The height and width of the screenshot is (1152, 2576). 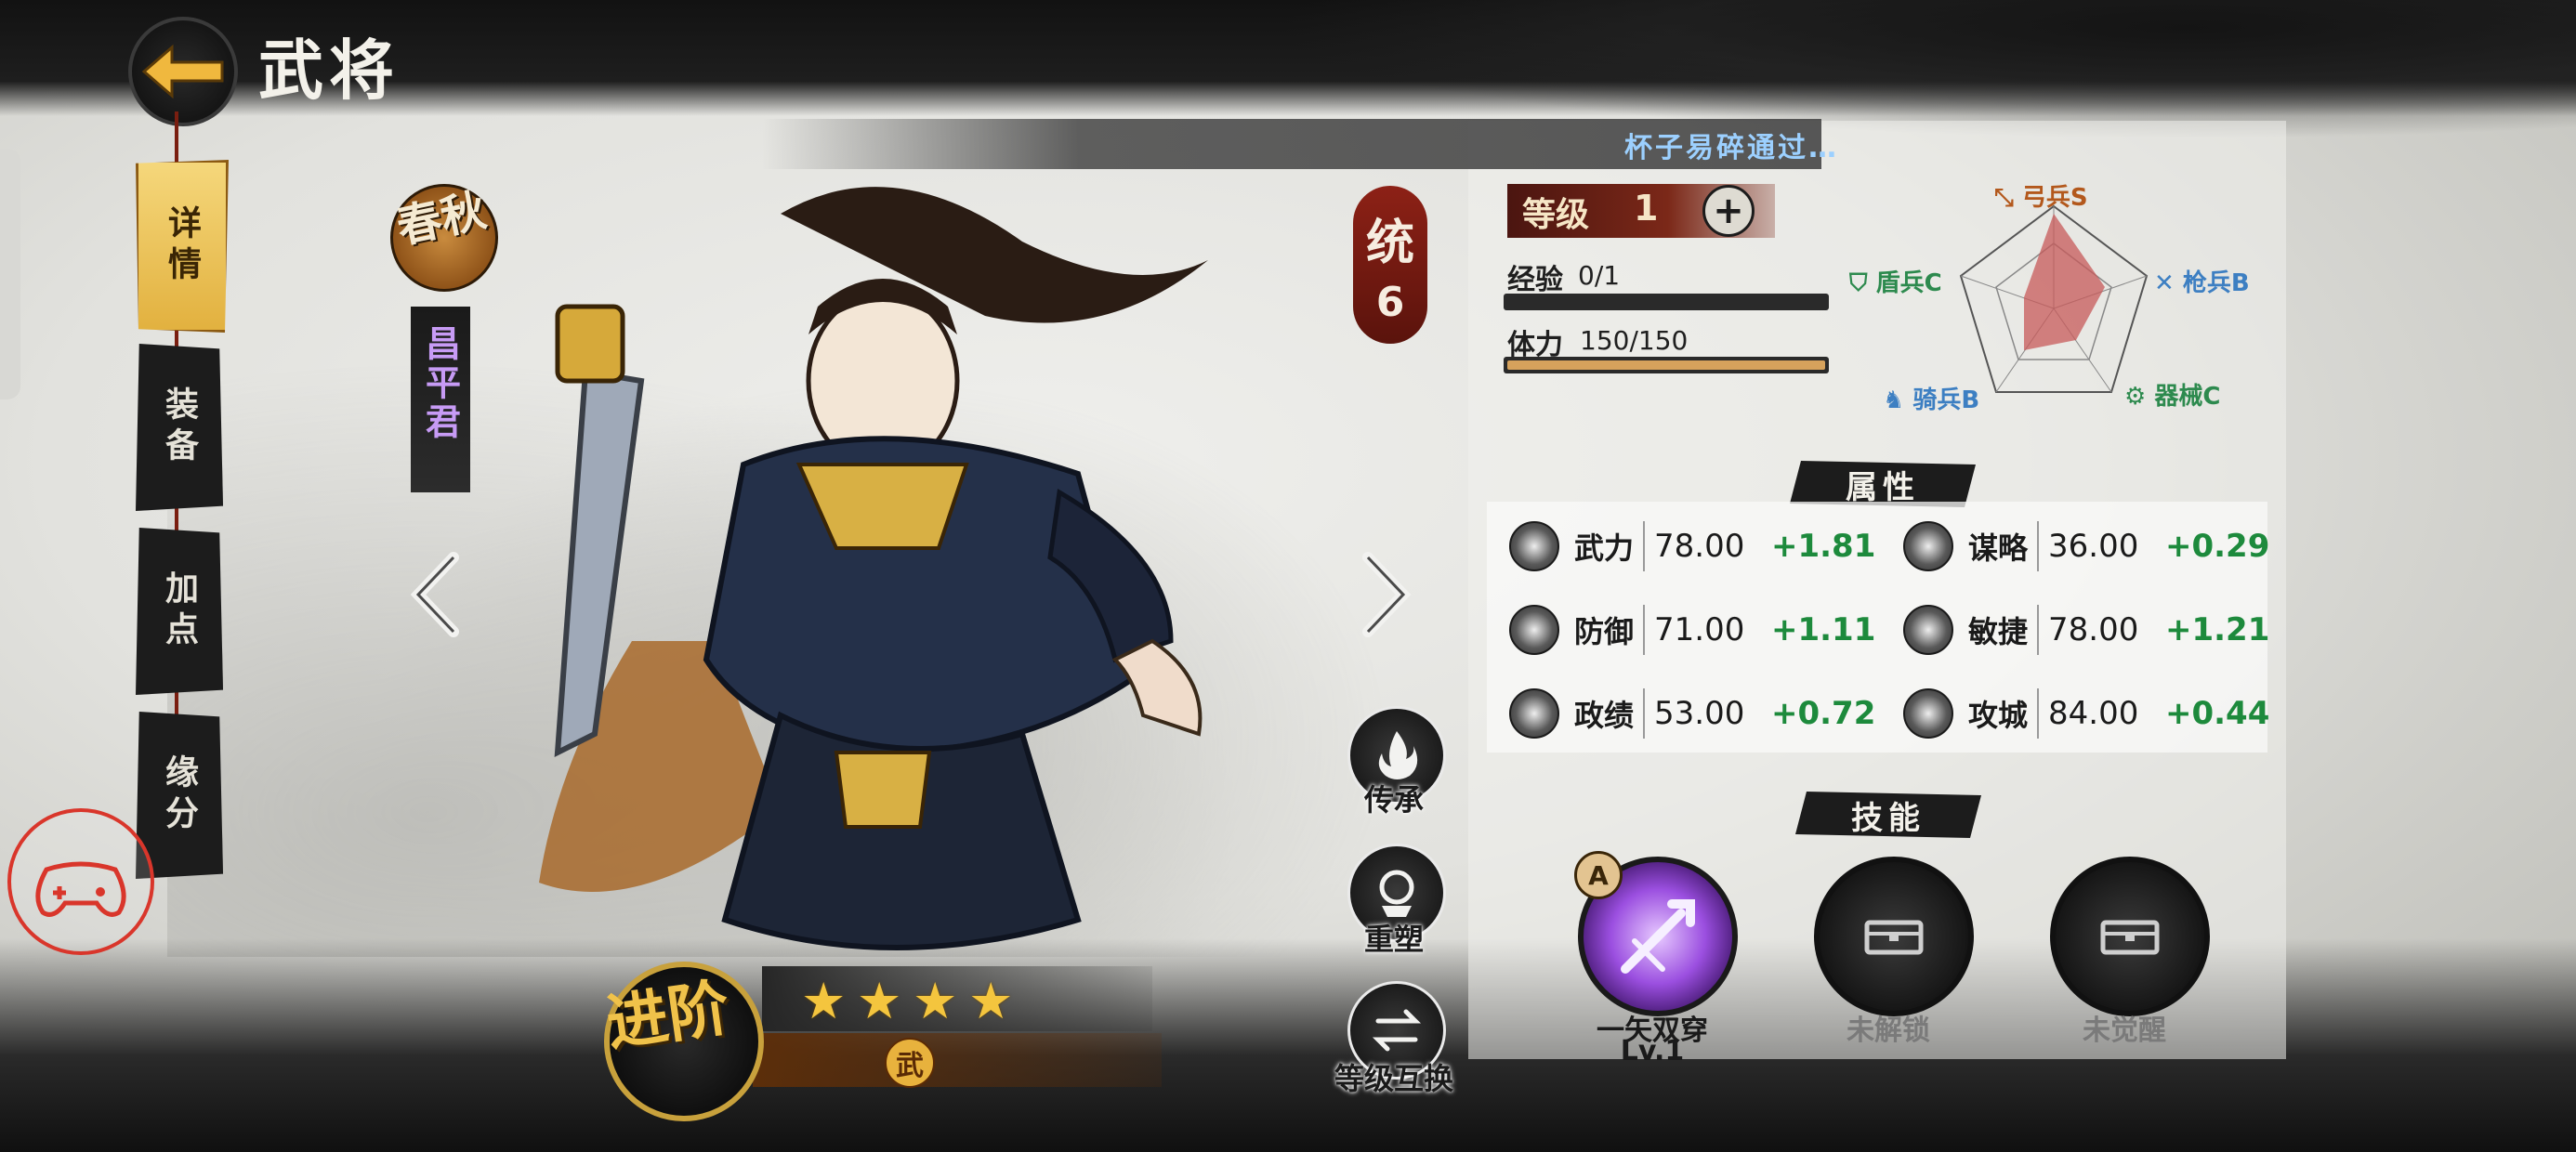 I want to click on gear-icon: ⚙, so click(x=2135, y=397).